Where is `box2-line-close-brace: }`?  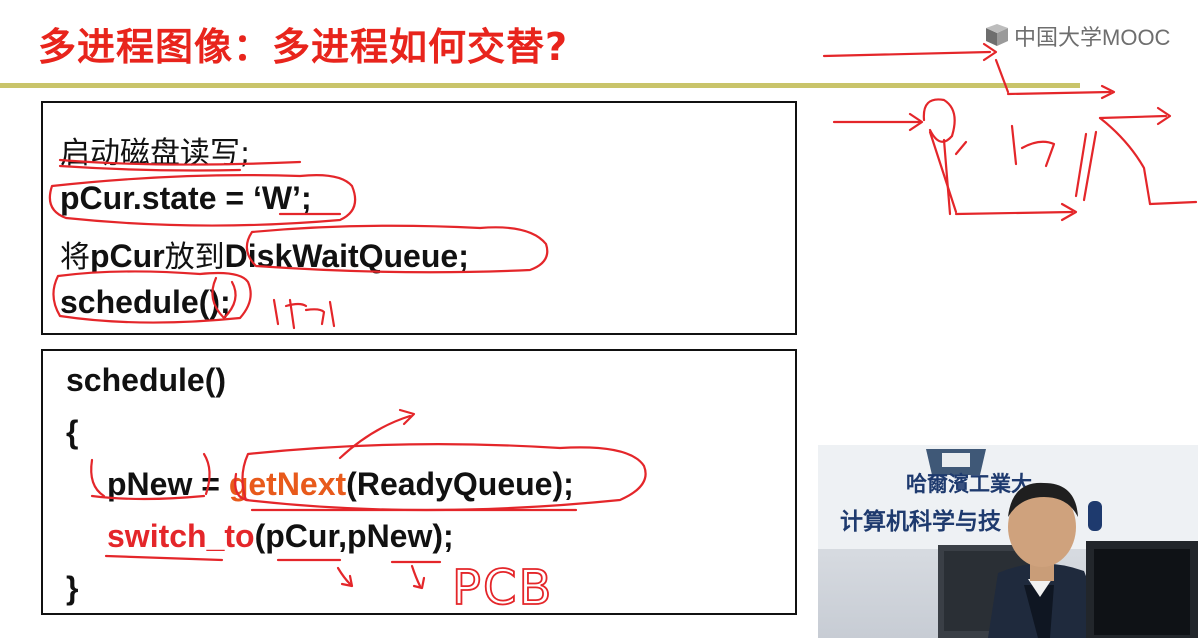 box2-line-close-brace: } is located at coordinates (72, 588).